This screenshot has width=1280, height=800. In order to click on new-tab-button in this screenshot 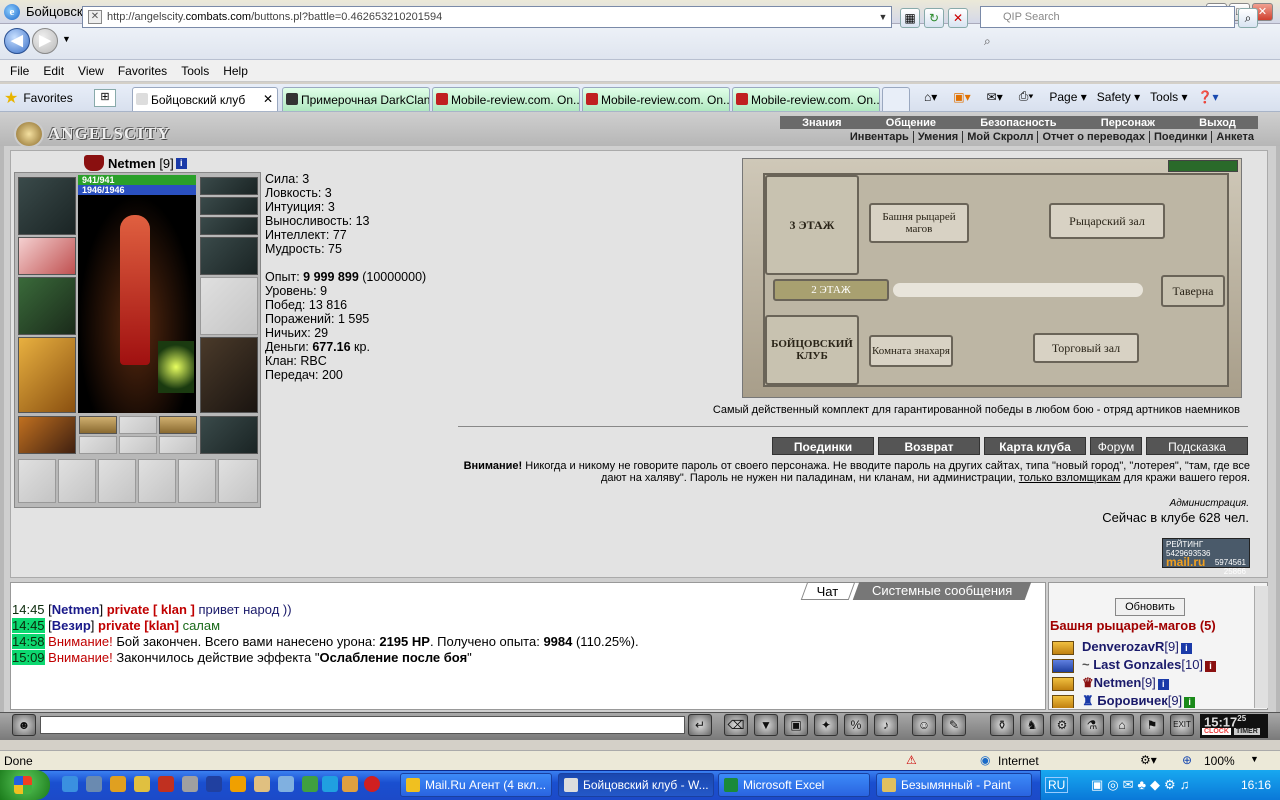, I will do `click(896, 99)`.